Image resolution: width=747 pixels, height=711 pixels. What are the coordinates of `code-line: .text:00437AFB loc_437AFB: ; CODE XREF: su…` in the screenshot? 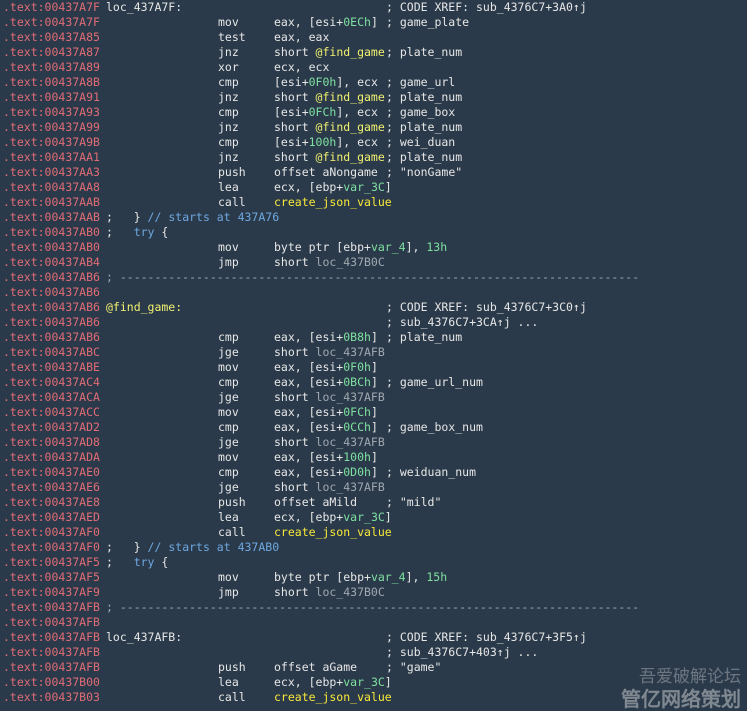 It's located at (373, 637).